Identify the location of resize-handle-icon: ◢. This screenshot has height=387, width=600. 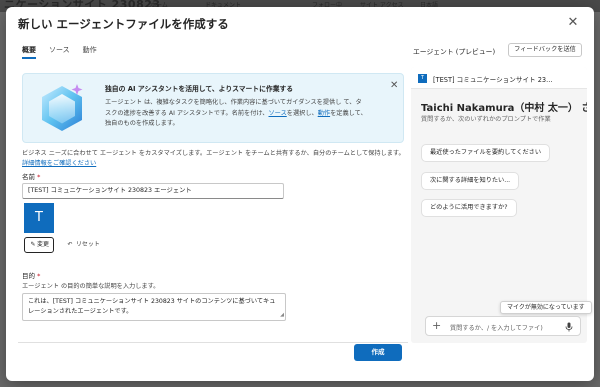
(282, 315).